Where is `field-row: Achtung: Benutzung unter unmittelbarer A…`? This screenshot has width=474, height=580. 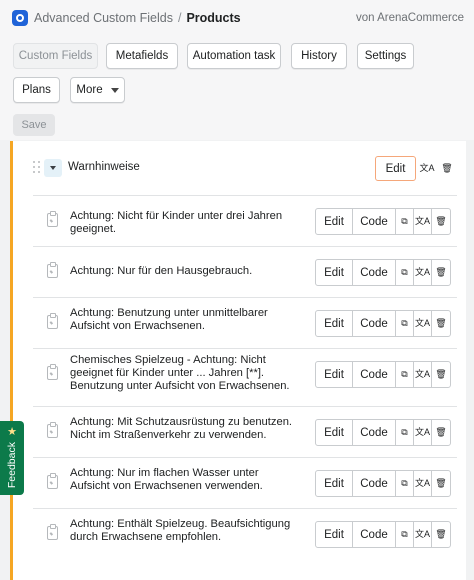
field-row: Achtung: Benutzung unter unmittelbarer A… is located at coordinates (245, 322).